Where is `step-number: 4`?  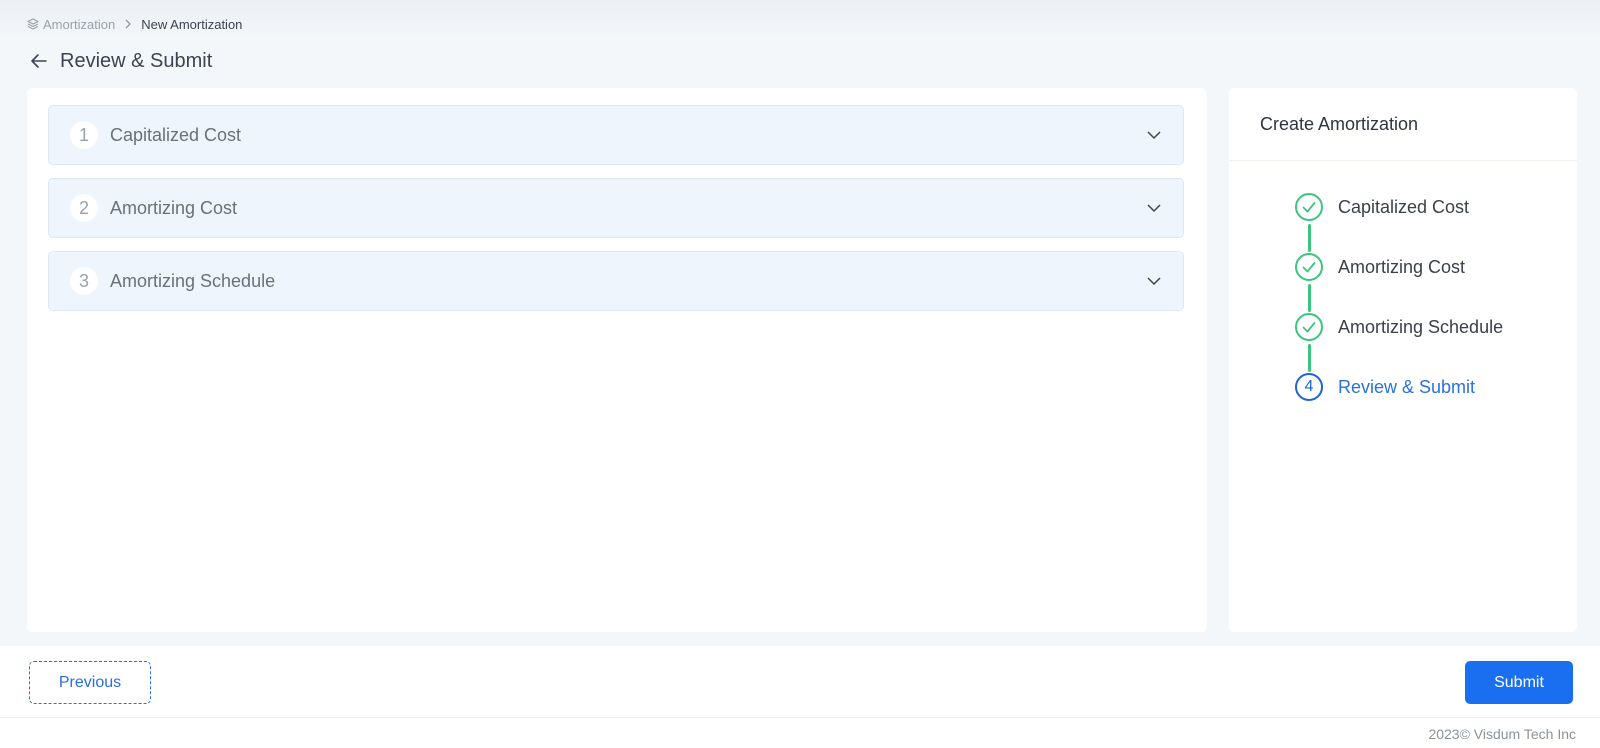 step-number: 4 is located at coordinates (1309, 387).